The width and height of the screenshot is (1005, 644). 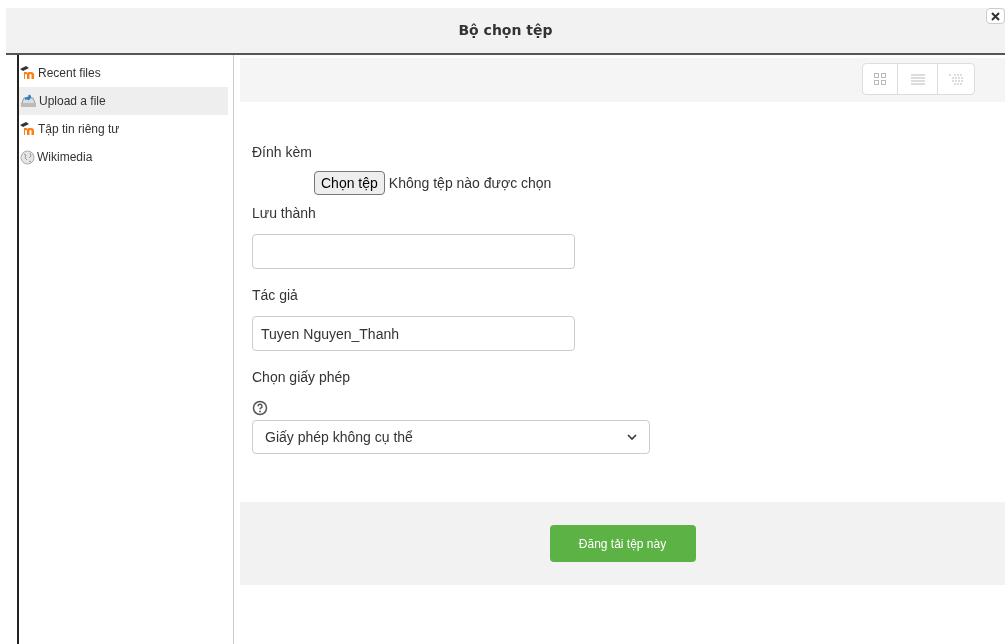 What do you see at coordinates (632, 437) in the screenshot?
I see `chevron-down-icon` at bounding box center [632, 437].